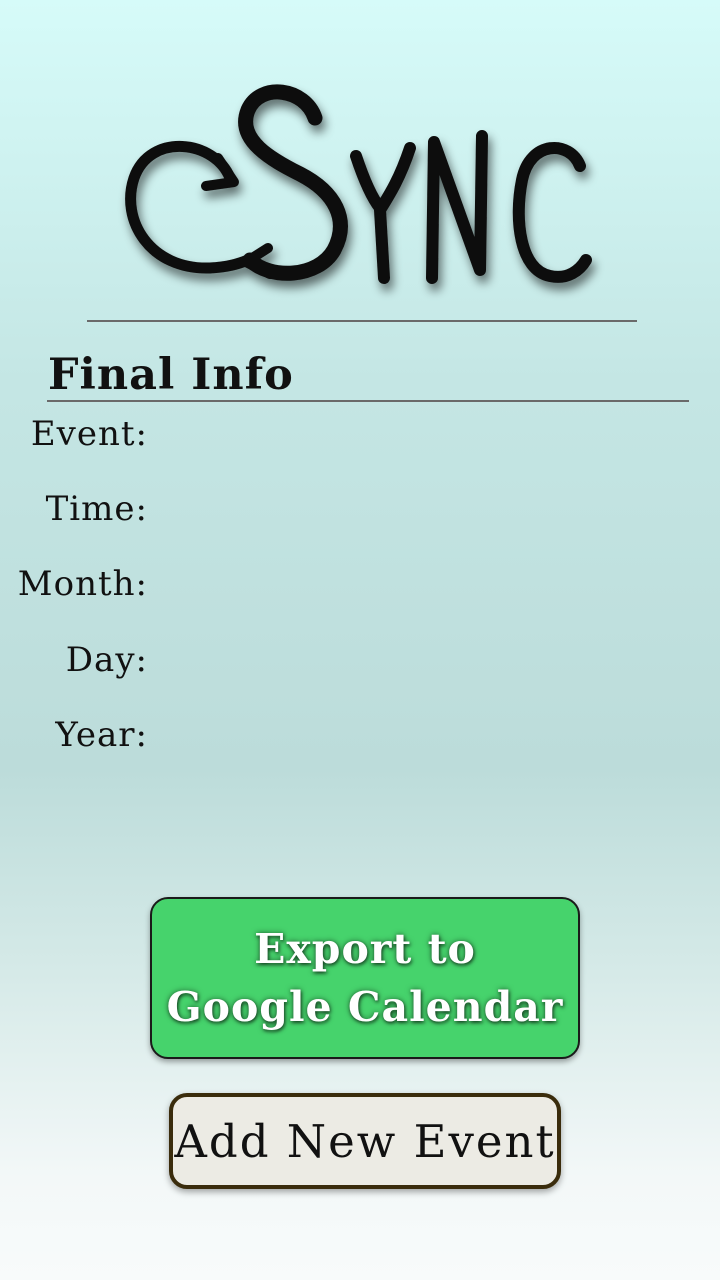  I want to click on add-button-label: Add New Event, so click(365, 1141).